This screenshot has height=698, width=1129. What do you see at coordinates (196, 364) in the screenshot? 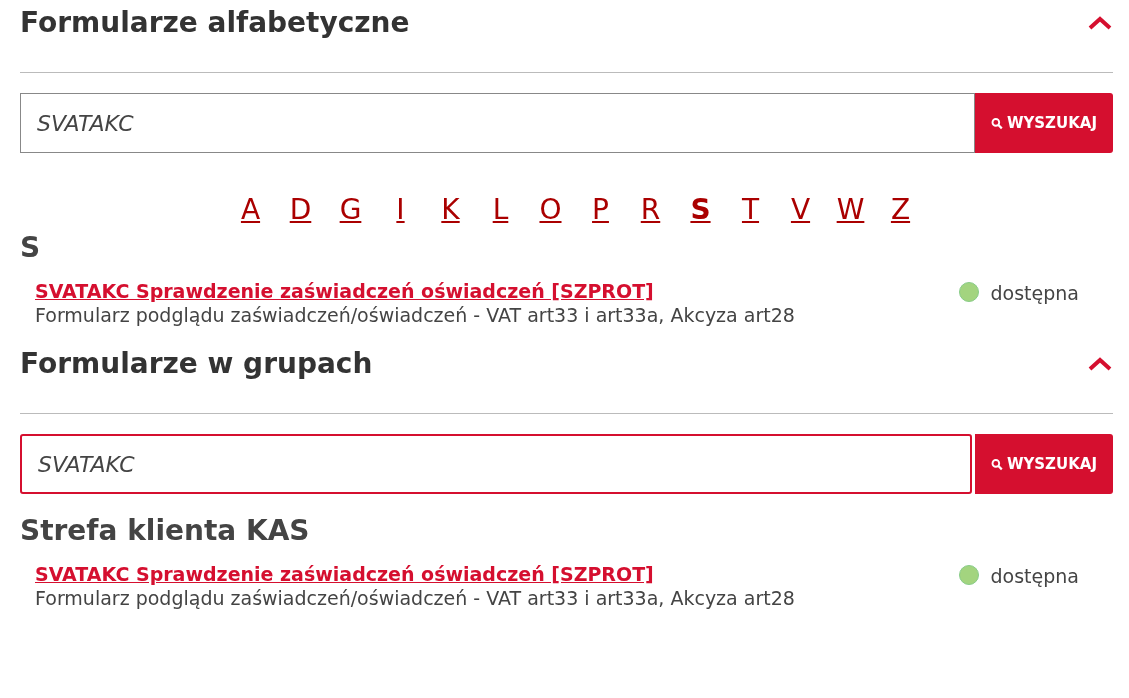
I see `section-title: Formularze w grupach` at bounding box center [196, 364].